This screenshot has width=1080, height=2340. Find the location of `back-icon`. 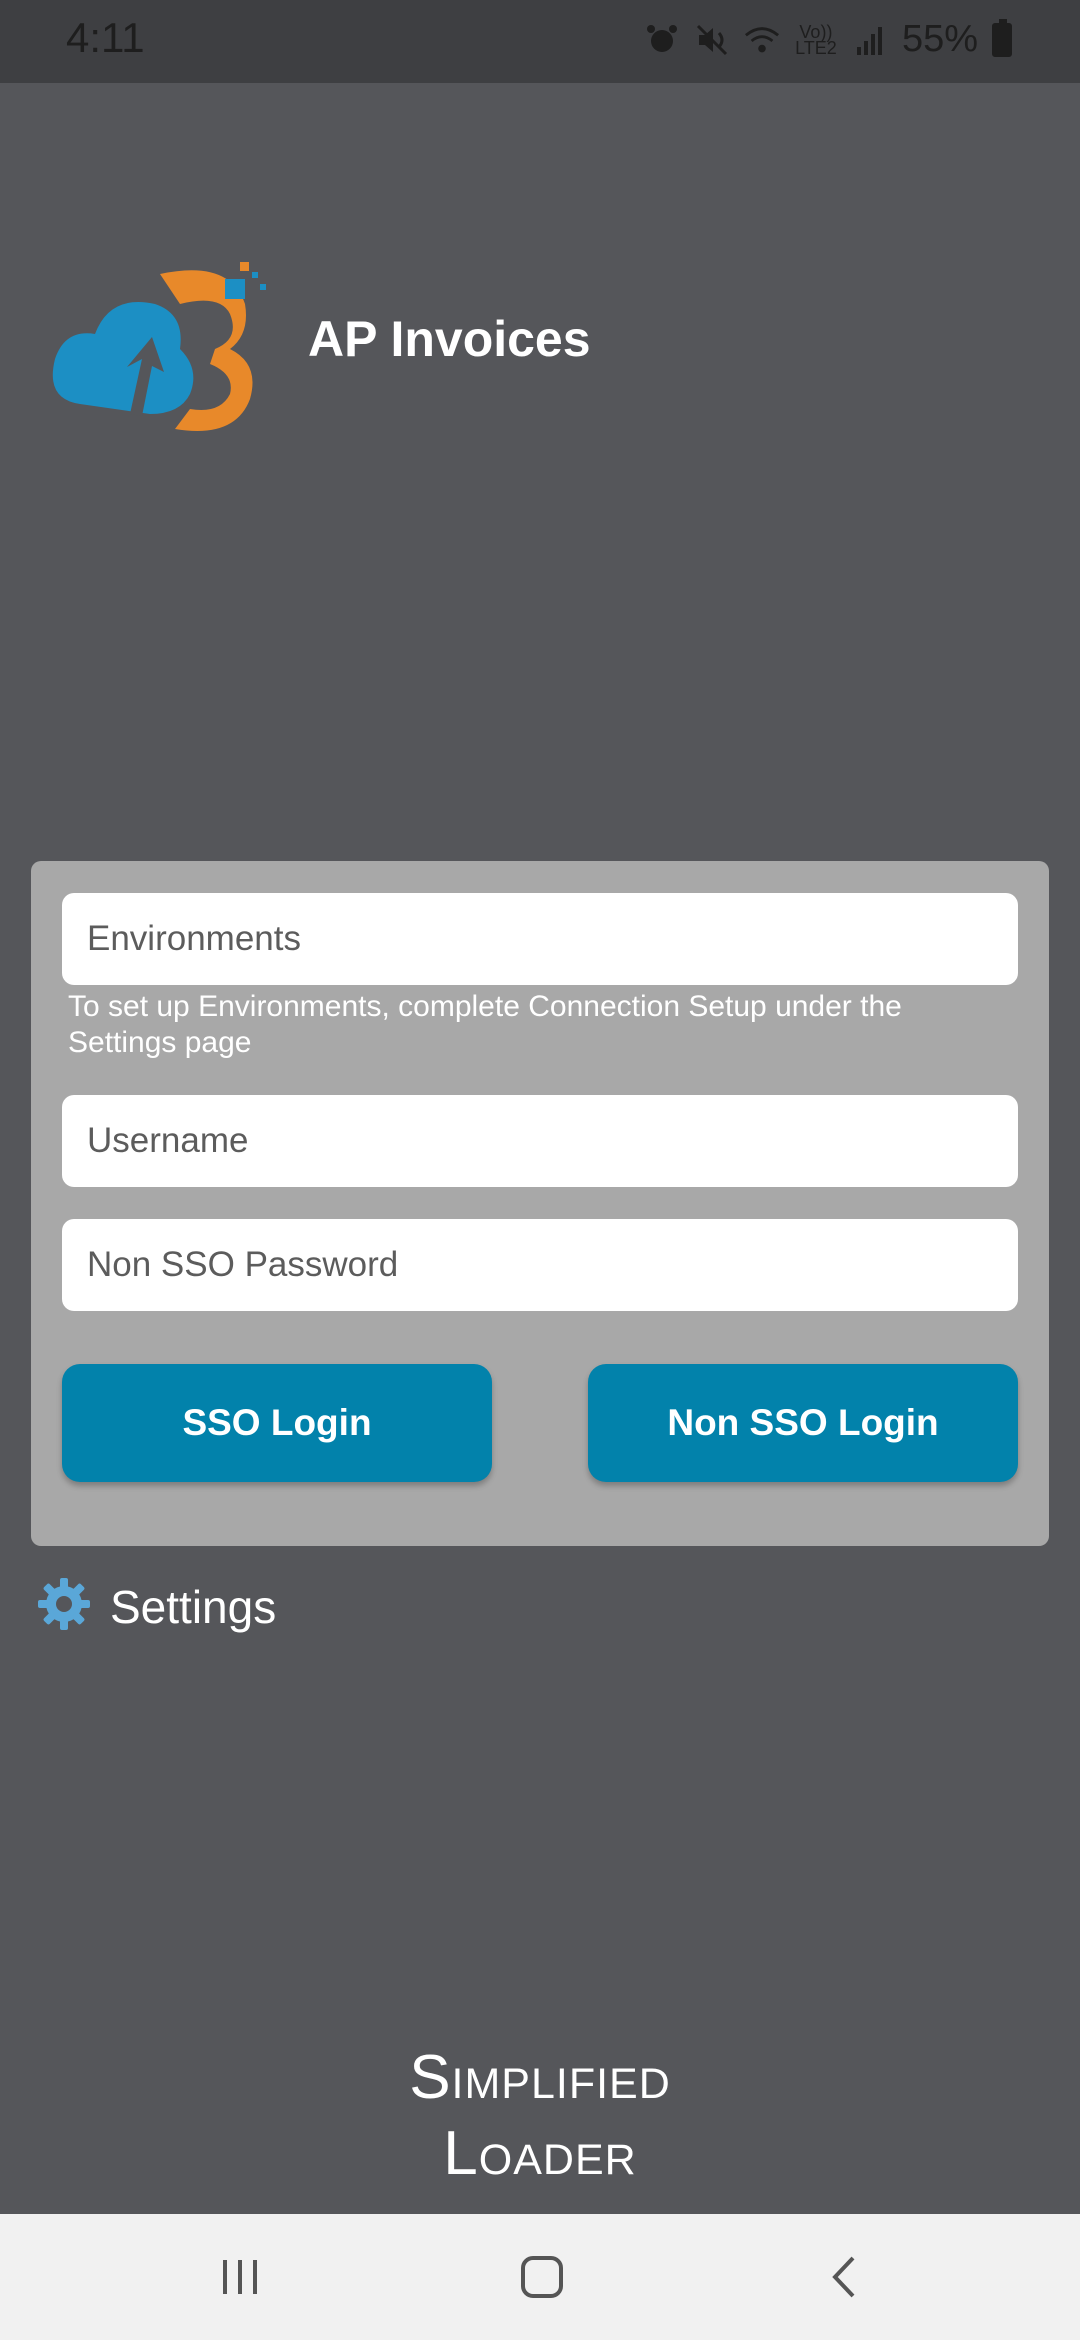

back-icon is located at coordinates (843, 2277).